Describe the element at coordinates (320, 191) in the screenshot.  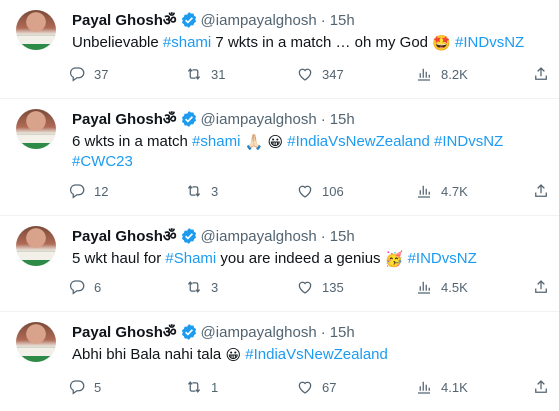
I see `like-button: 106` at that location.